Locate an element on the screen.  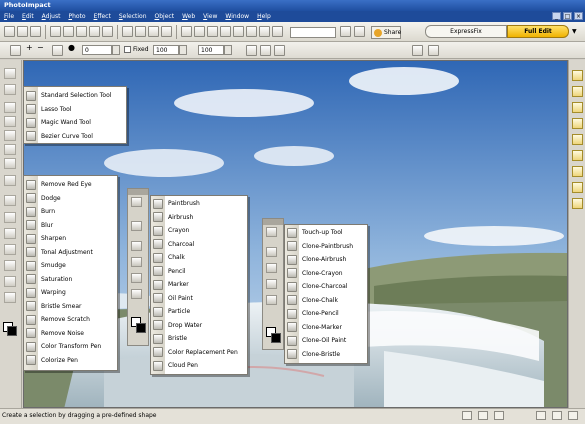
clone-active-icon is located at coordinates (271, 232).